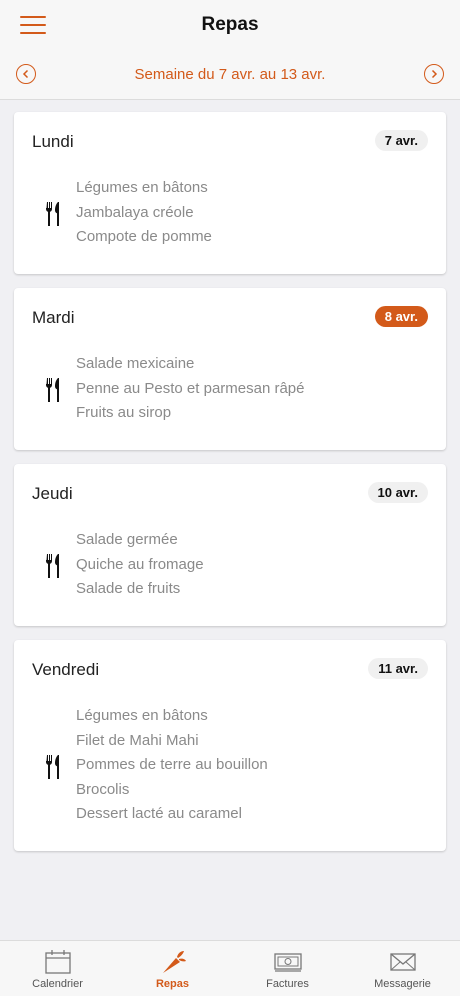  I want to click on tab-label: Calendrier, so click(57, 984).